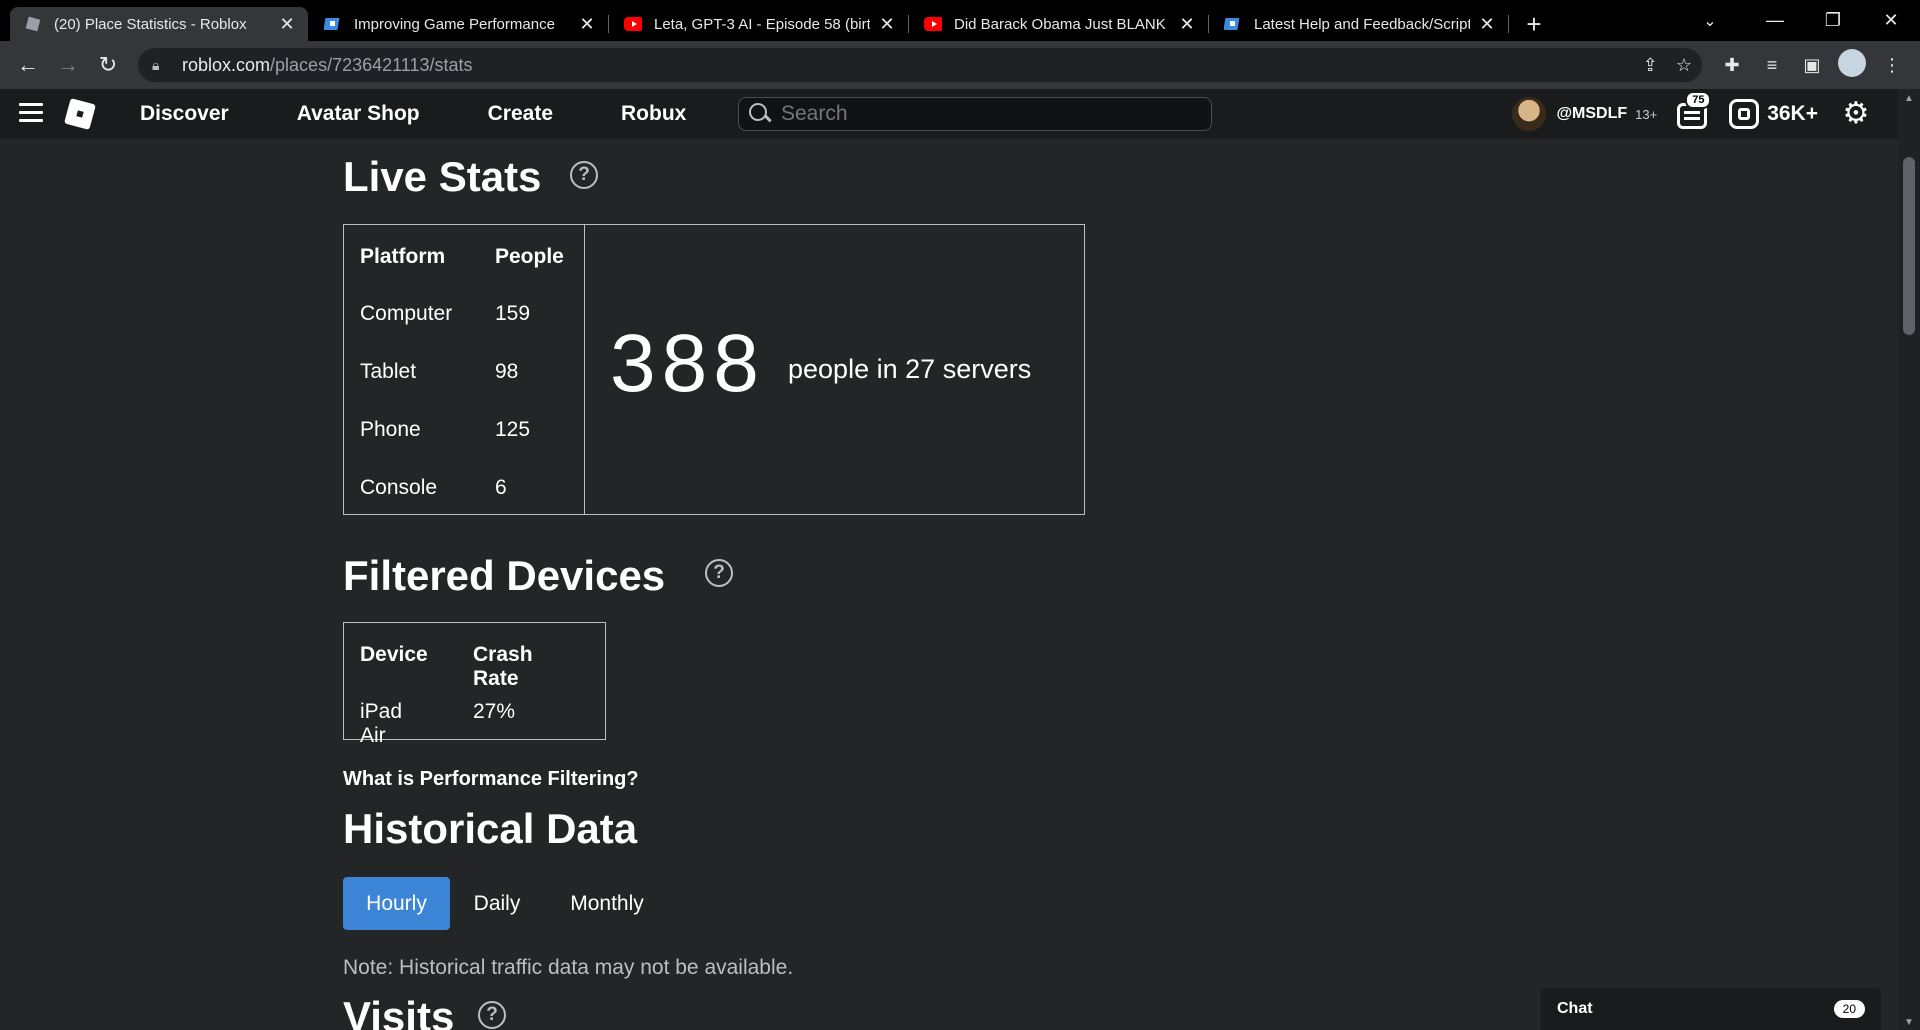 This screenshot has height=1030, width=1920. Describe the element at coordinates (607, 903) in the screenshot. I see `tab-monthly: Monthly` at that location.